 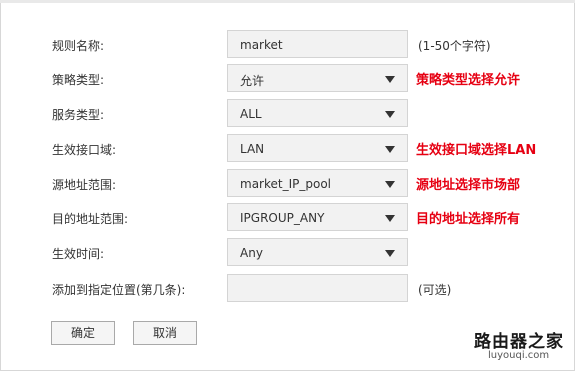 What do you see at coordinates (165, 333) in the screenshot?
I see `cancel-button: 取消` at bounding box center [165, 333].